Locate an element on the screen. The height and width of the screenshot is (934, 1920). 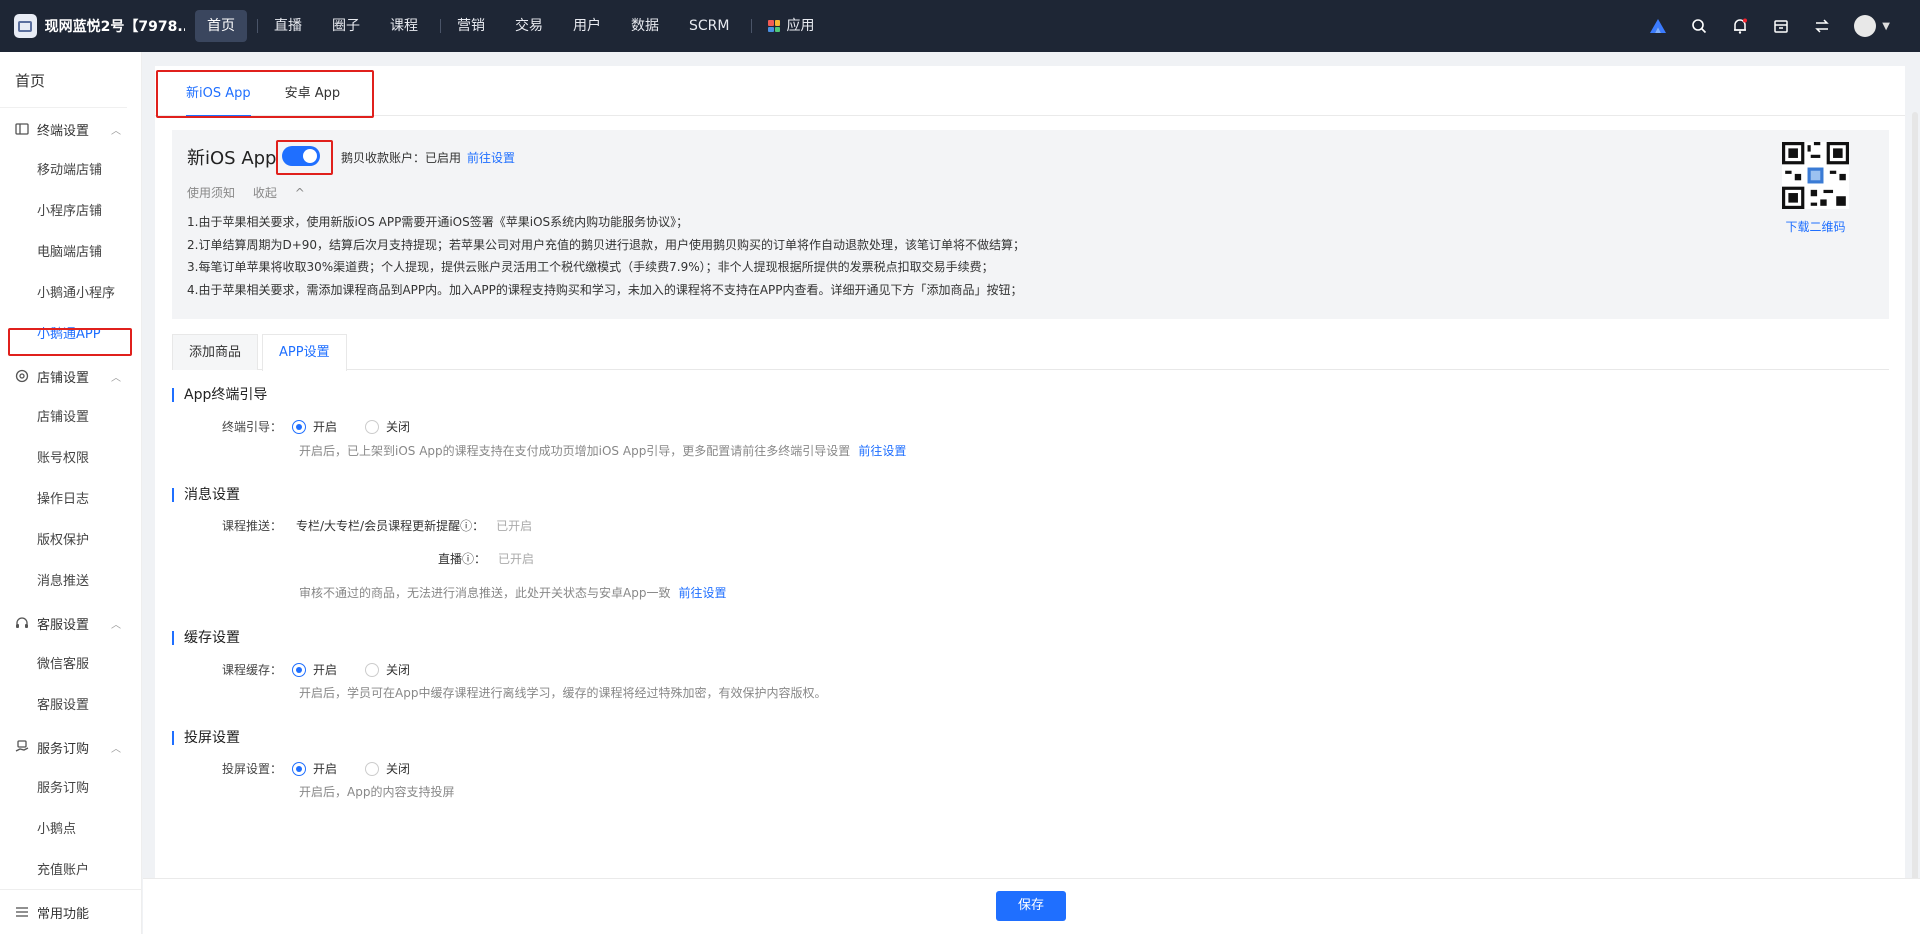
cast-radio-on: 开启 is located at coordinates (314, 768).